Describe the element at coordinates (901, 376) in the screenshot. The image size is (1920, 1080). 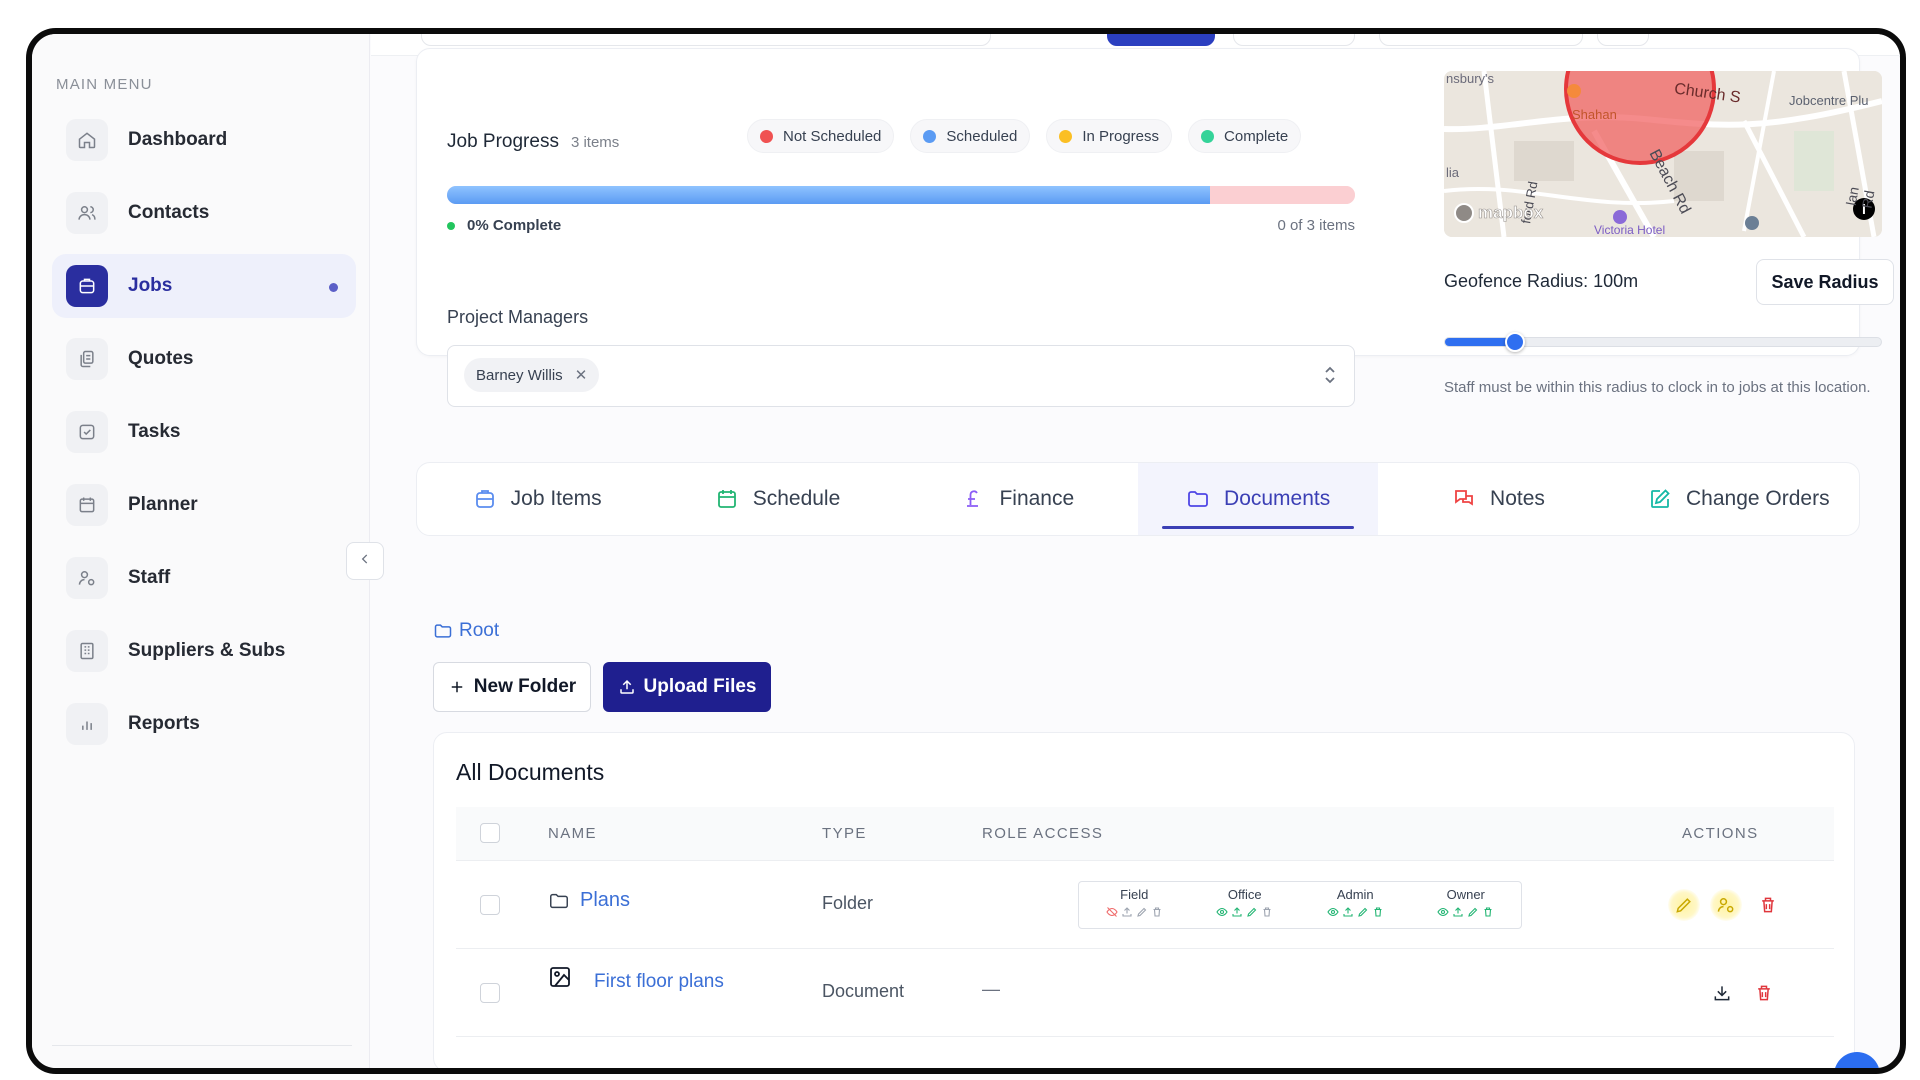
I see `project-managers-select: Barney Willis ✕` at that location.